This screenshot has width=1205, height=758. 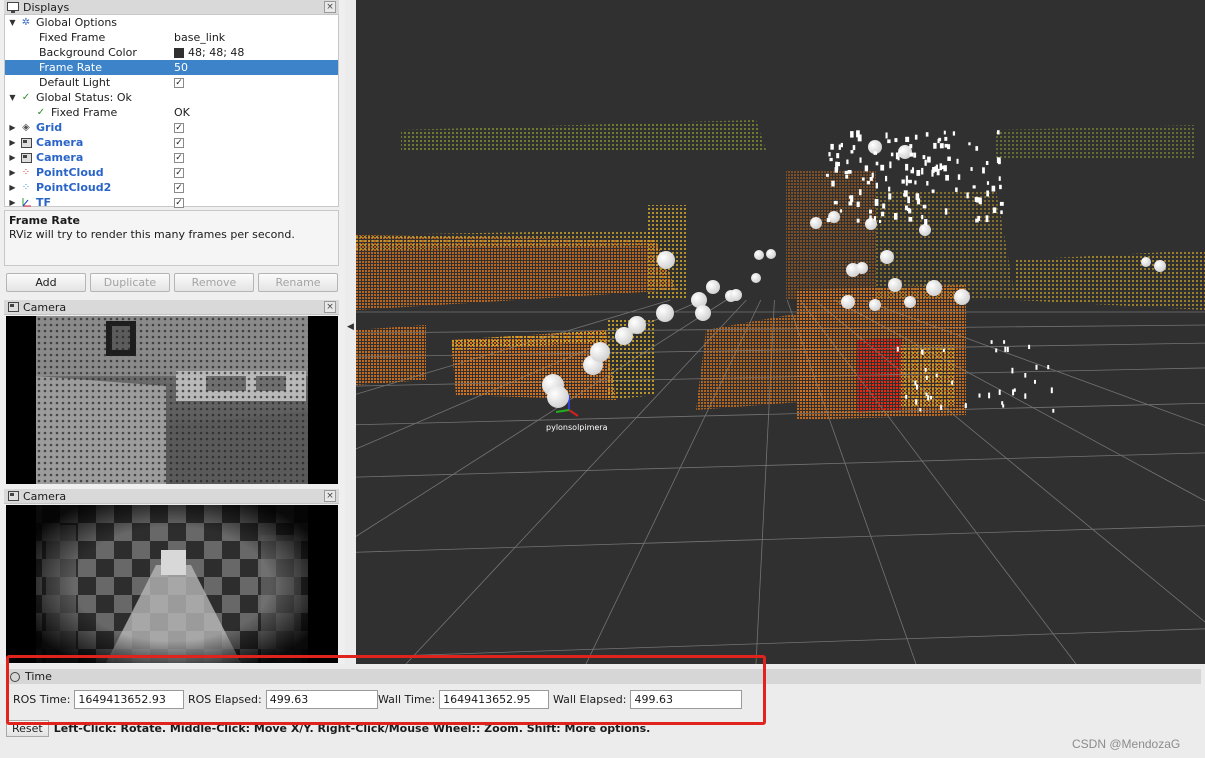 What do you see at coordinates (179, 82) in the screenshot?
I see `default-light-checkbox: ✓` at bounding box center [179, 82].